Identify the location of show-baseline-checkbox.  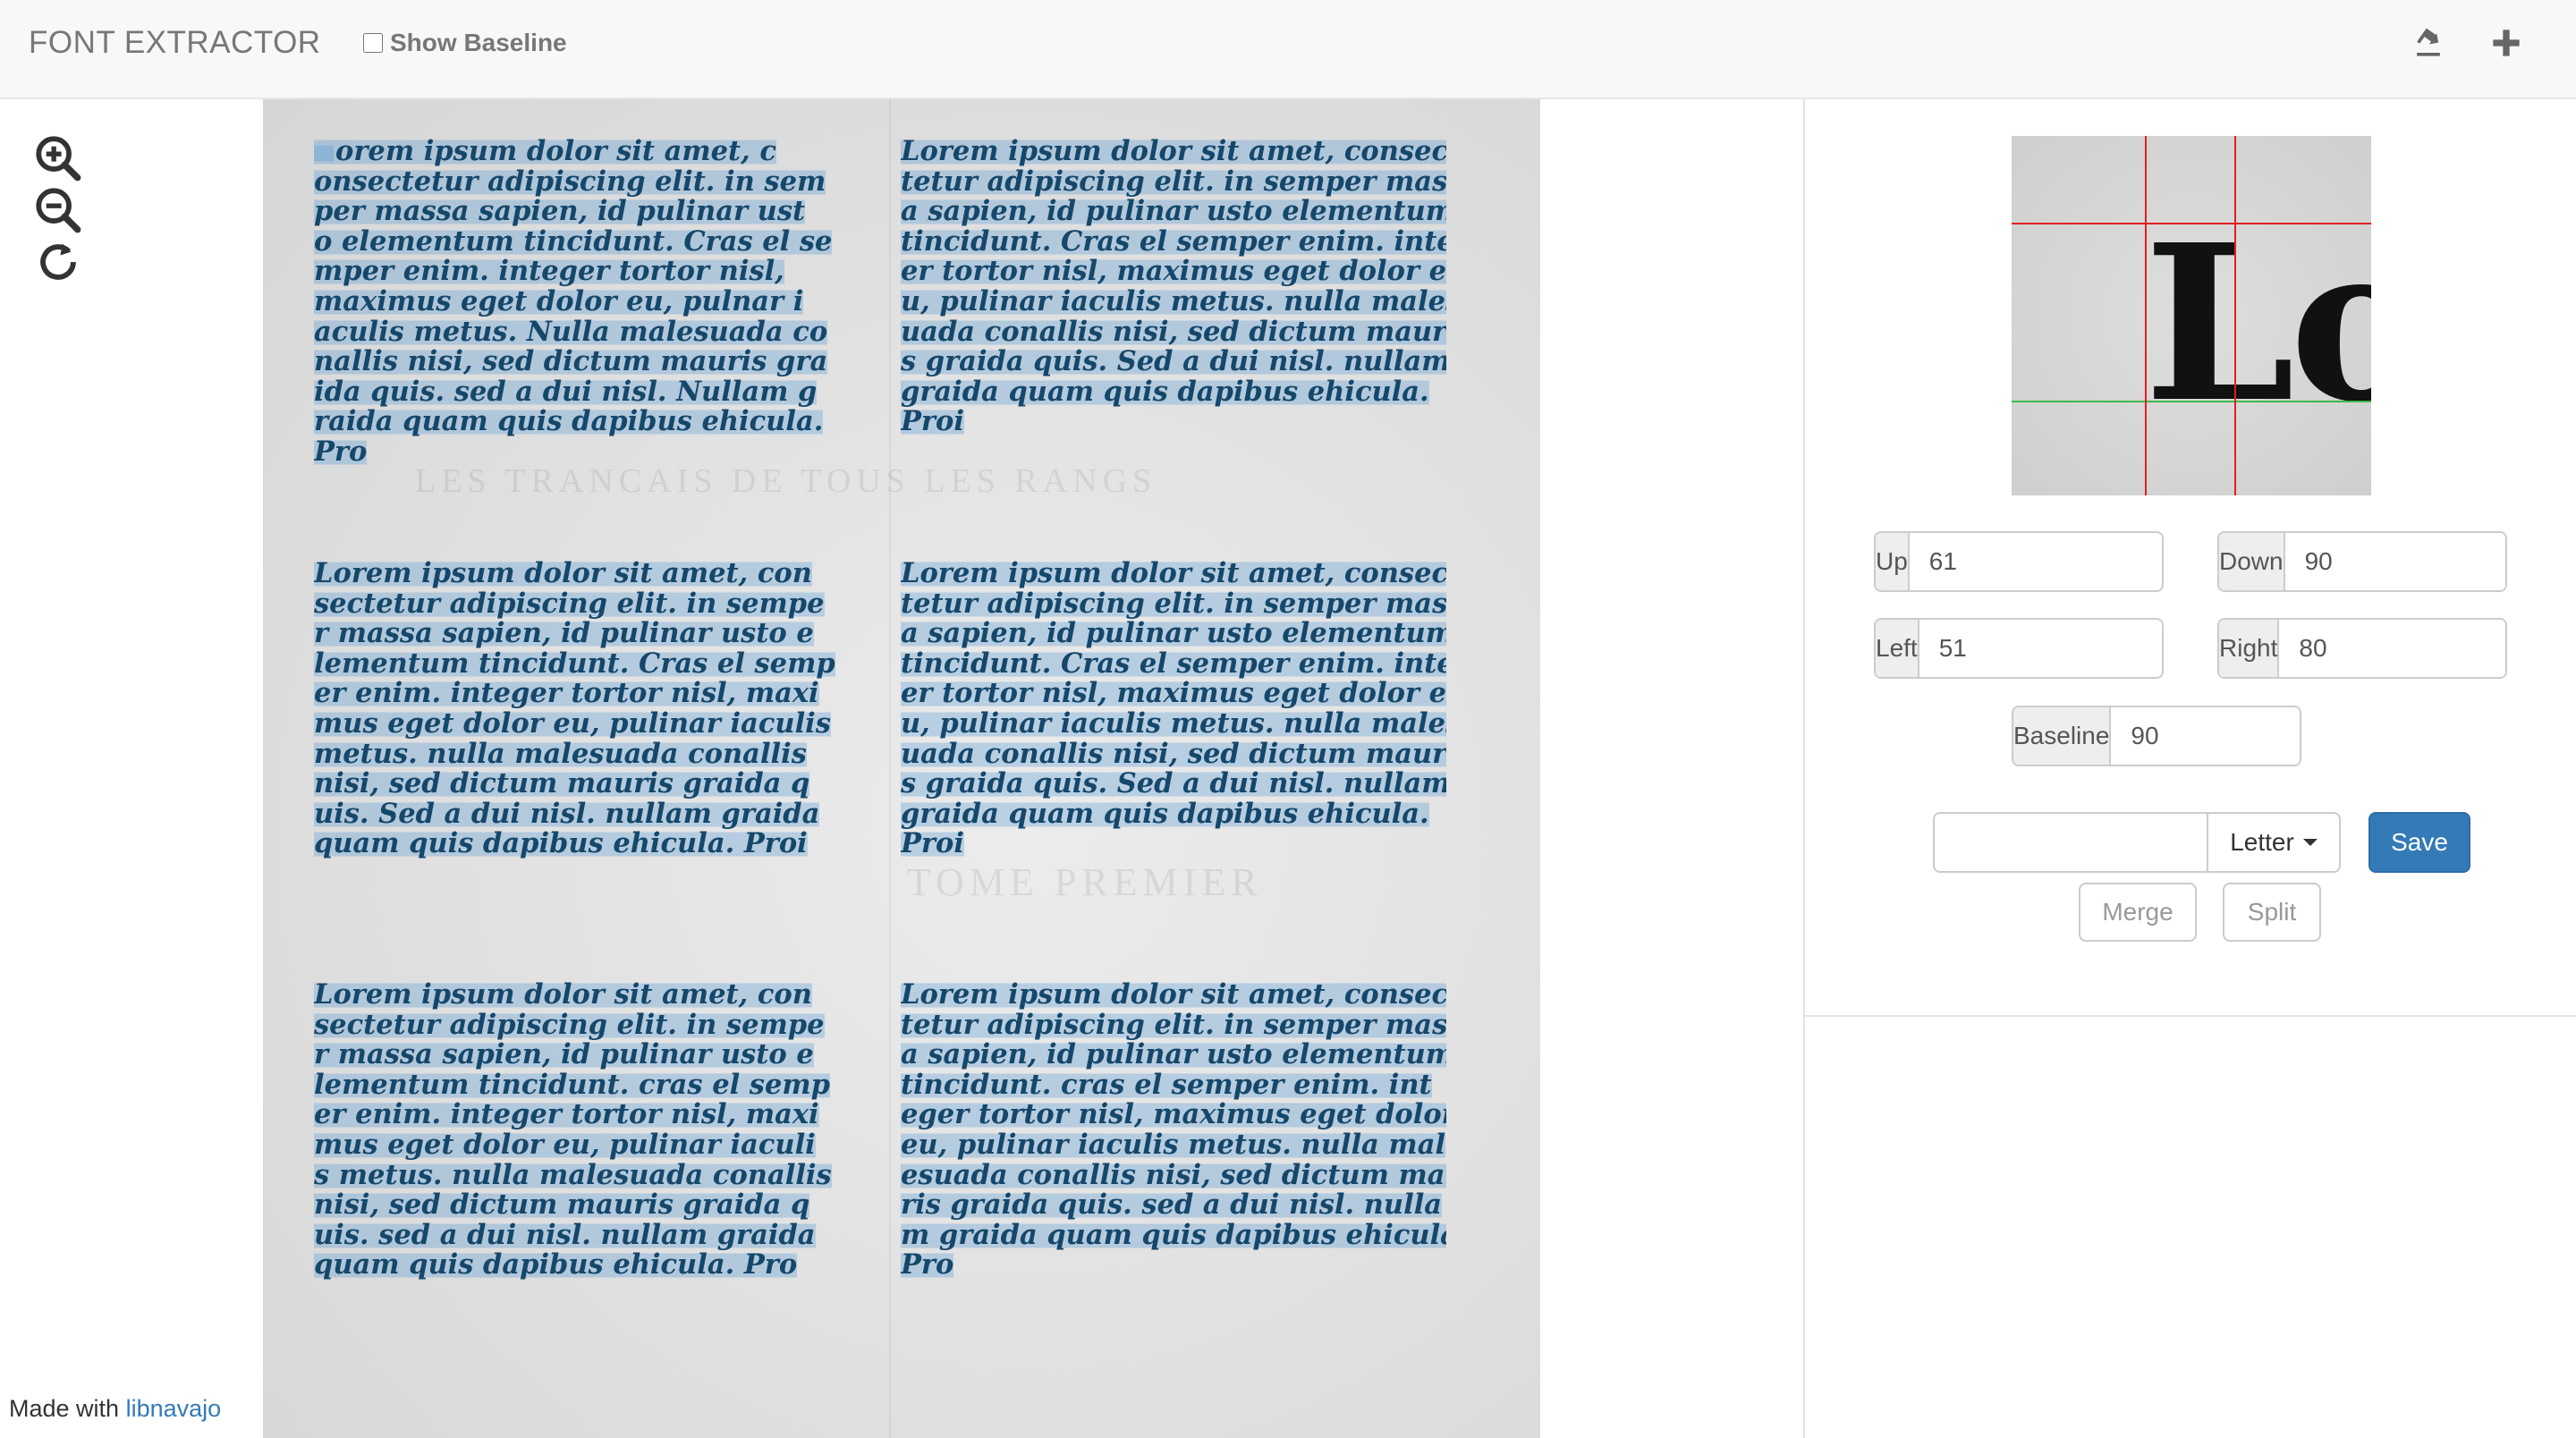
(373, 43).